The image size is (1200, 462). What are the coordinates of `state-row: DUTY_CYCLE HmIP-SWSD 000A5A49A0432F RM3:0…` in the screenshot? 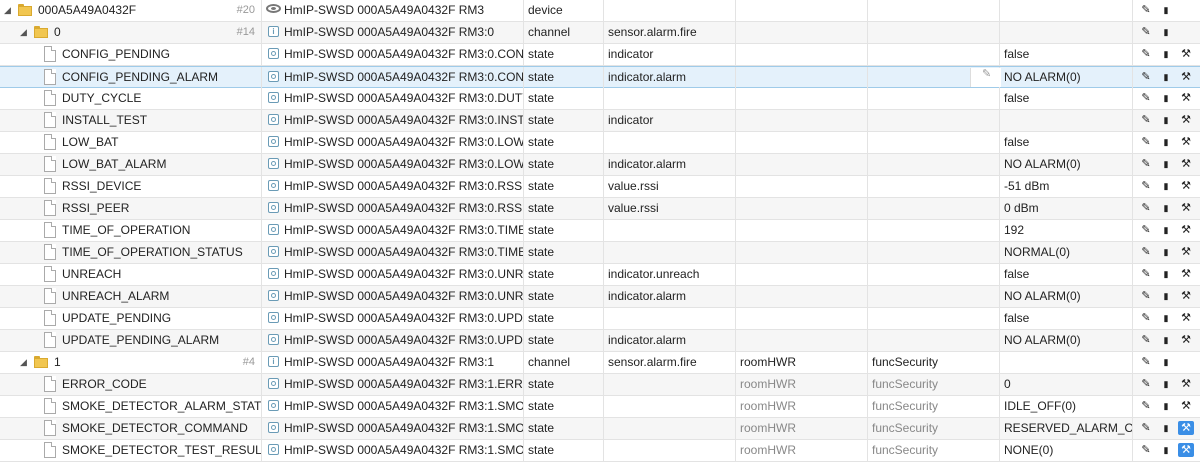 It's located at (600, 99).